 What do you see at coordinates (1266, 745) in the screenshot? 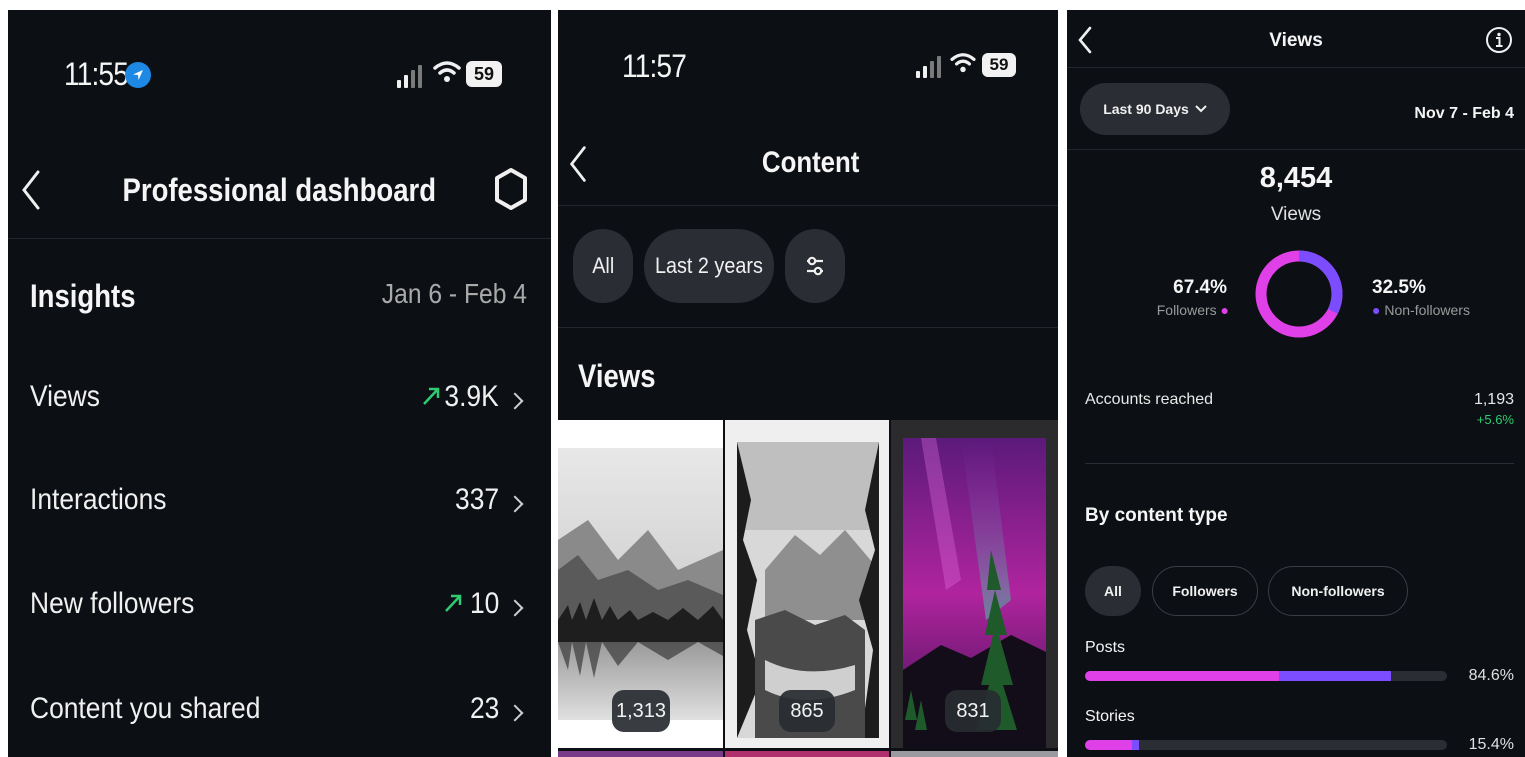
I see `stories-bar` at bounding box center [1266, 745].